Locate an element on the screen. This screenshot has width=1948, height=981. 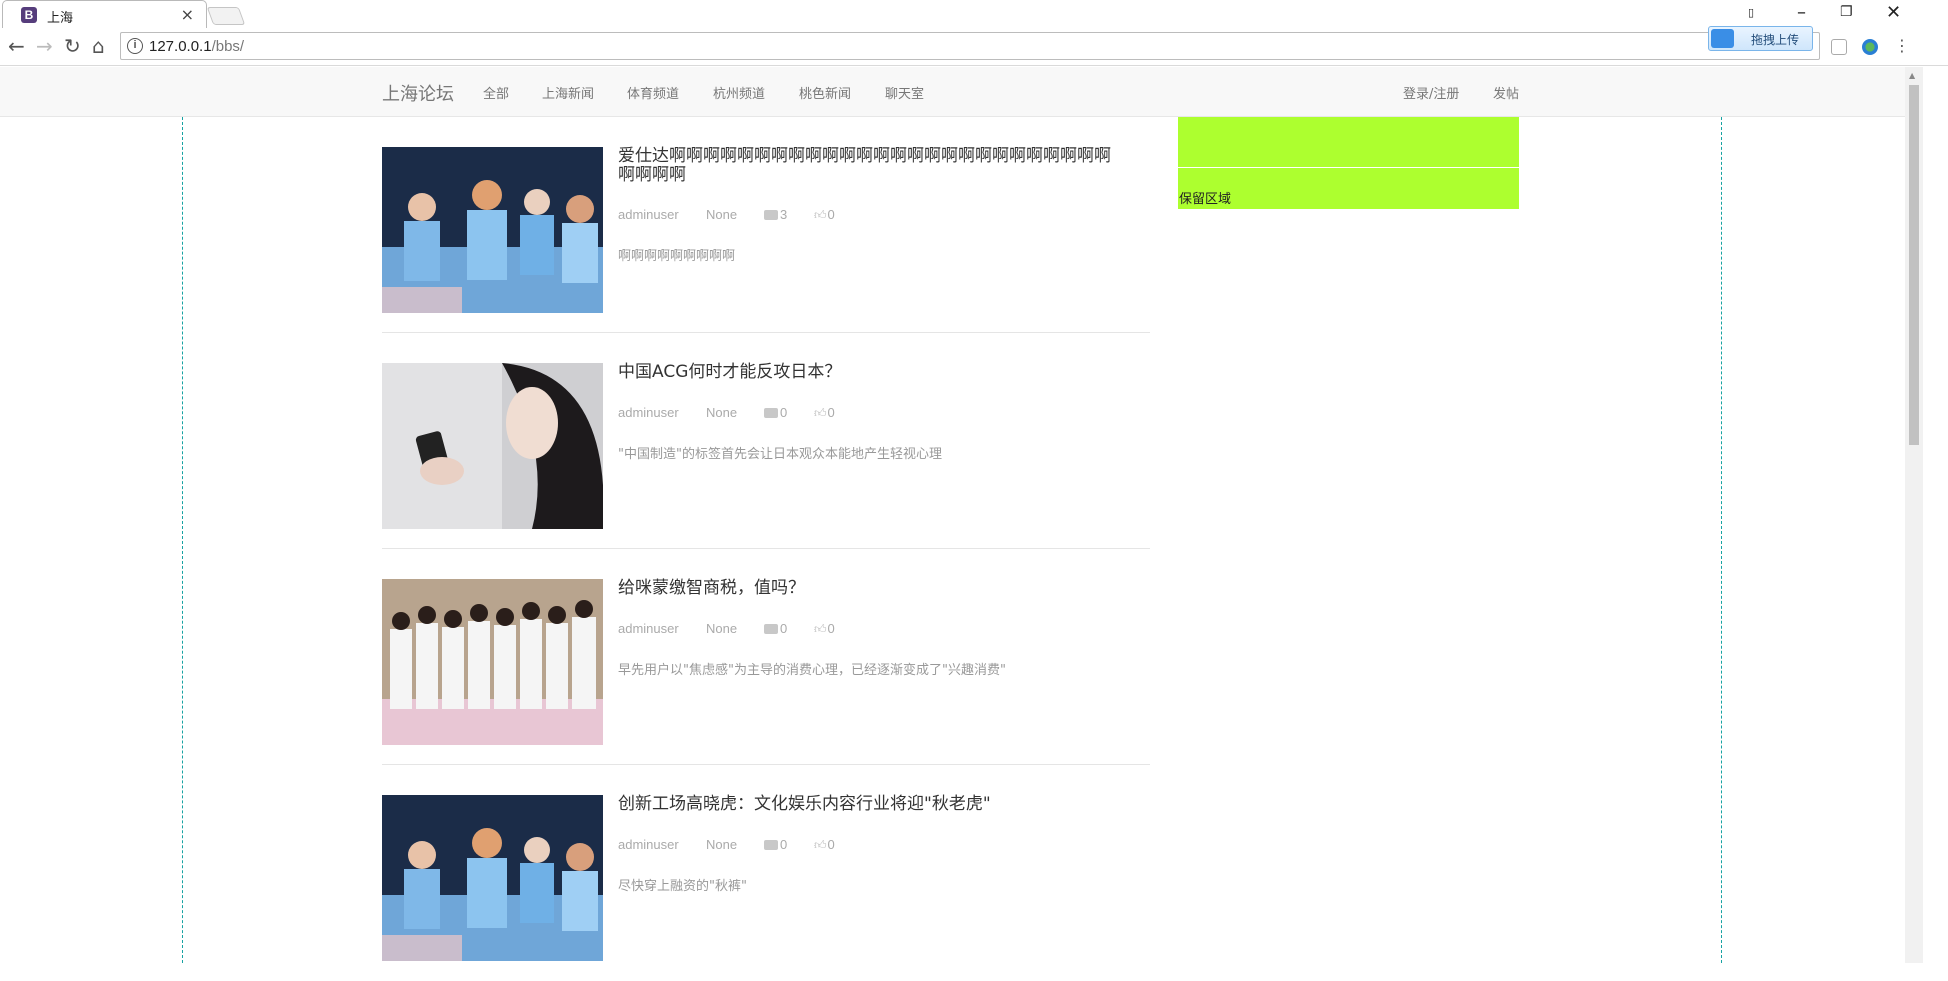
woman-with-phone-image is located at coordinates (492, 446).